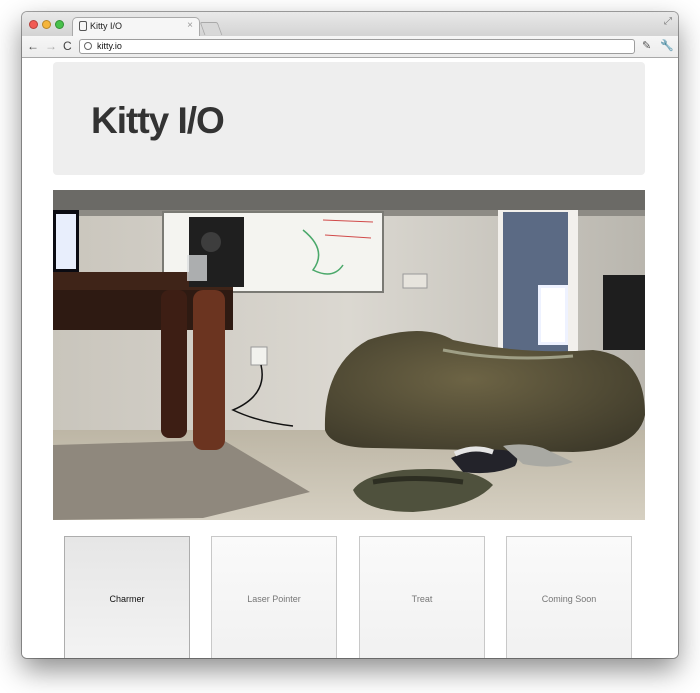  I want to click on back-icon: ←, so click(33, 46).